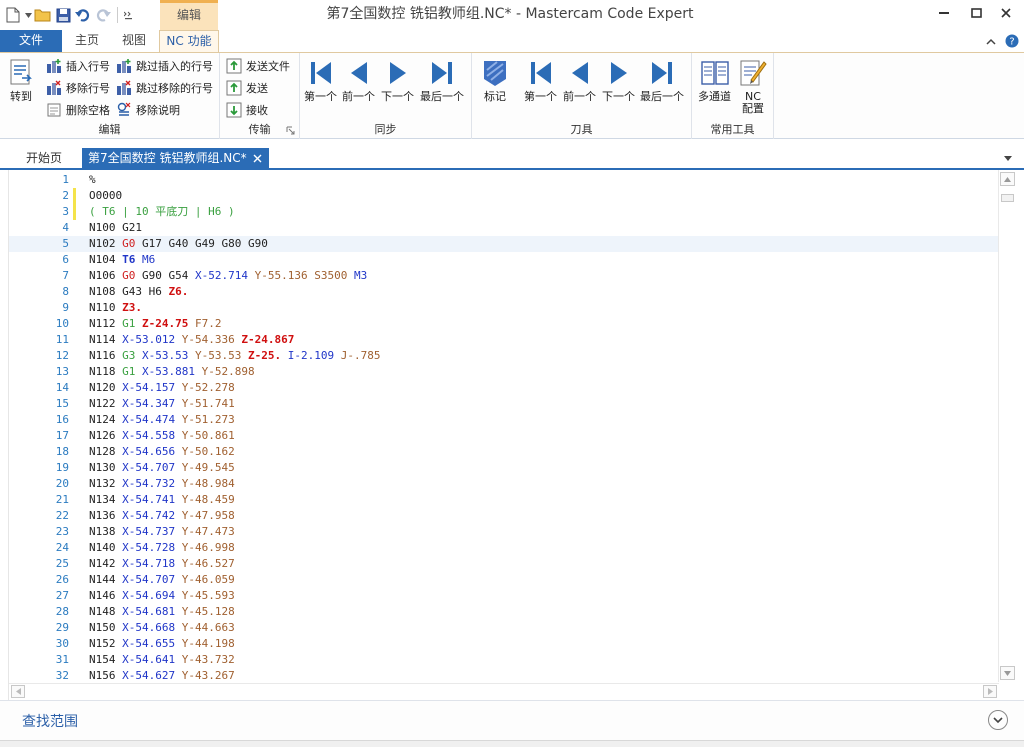 The height and width of the screenshot is (747, 1024). What do you see at coordinates (103, 15) in the screenshot?
I see `redo-icon` at bounding box center [103, 15].